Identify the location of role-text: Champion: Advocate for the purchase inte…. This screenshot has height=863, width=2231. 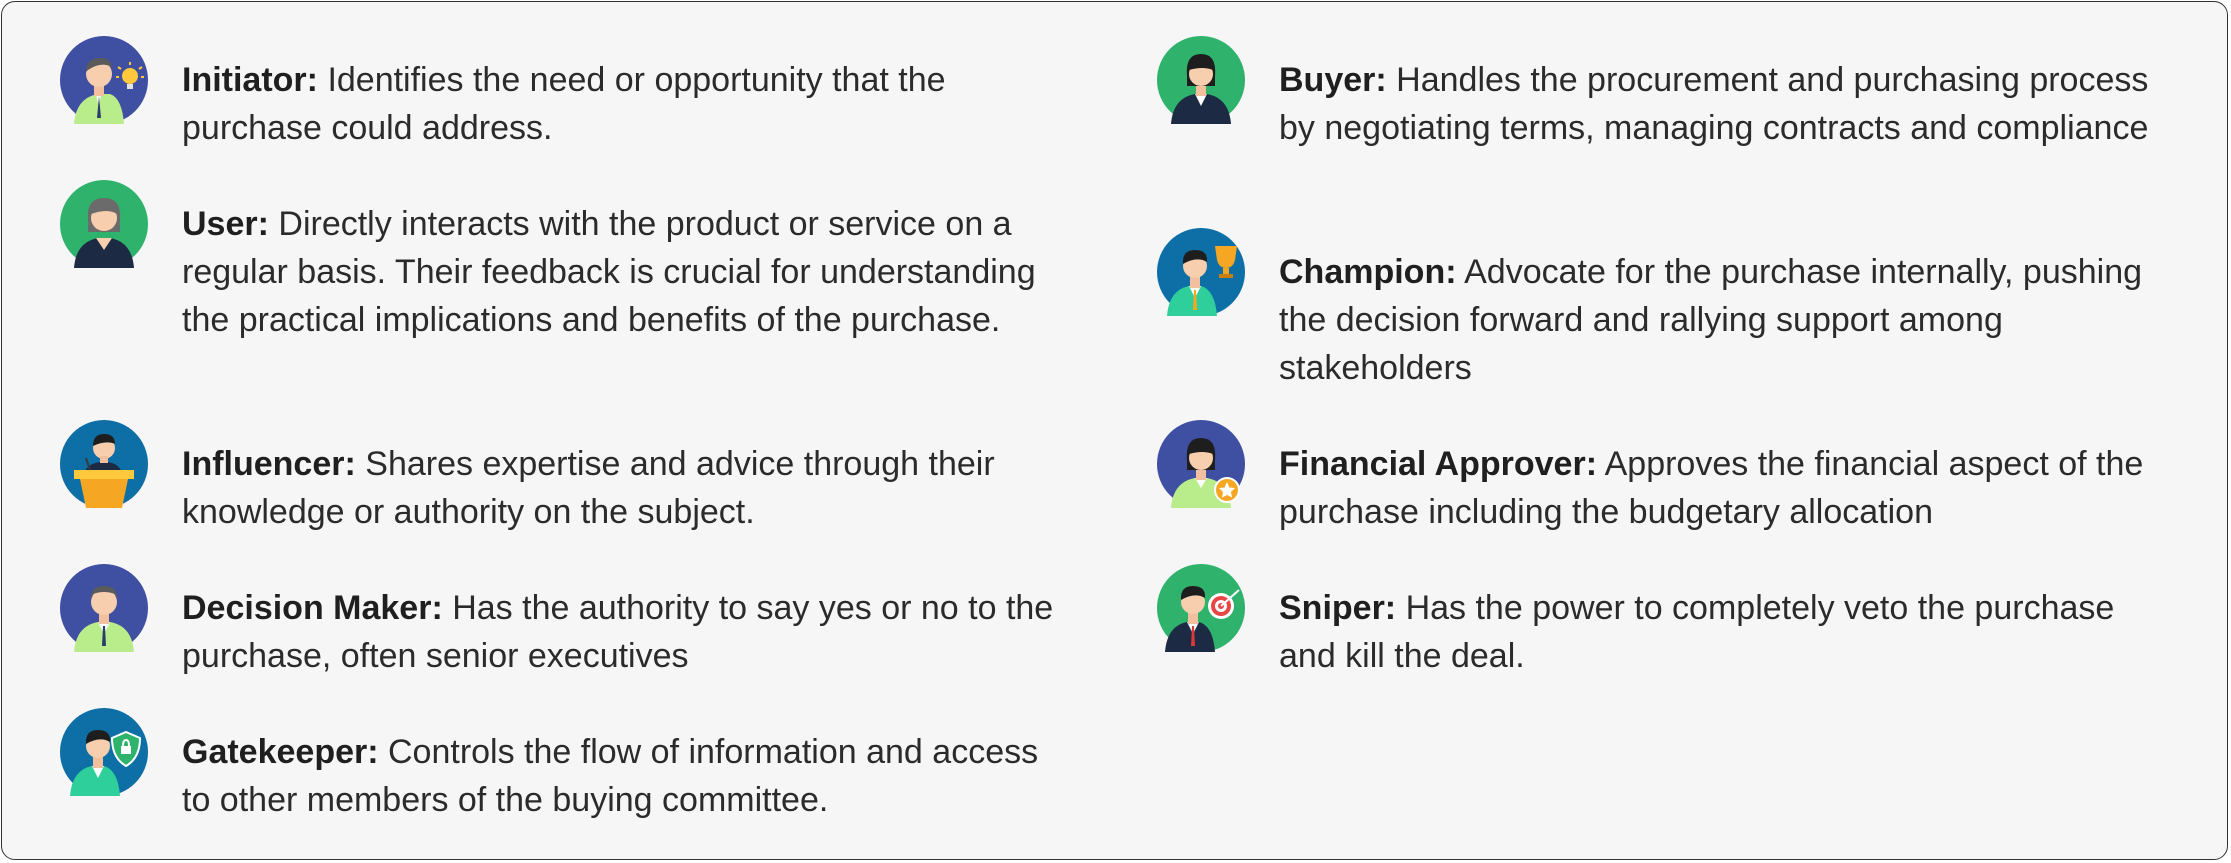
(1729, 320).